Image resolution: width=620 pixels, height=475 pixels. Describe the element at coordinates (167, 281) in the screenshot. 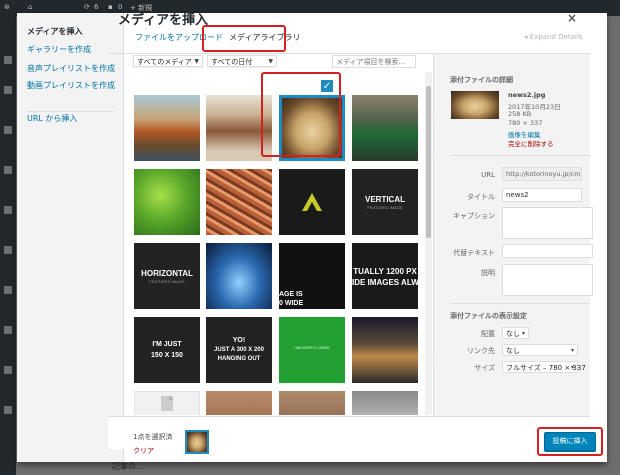

I see `horizontal-image-sublabel: FEATURED IMAGE` at that location.